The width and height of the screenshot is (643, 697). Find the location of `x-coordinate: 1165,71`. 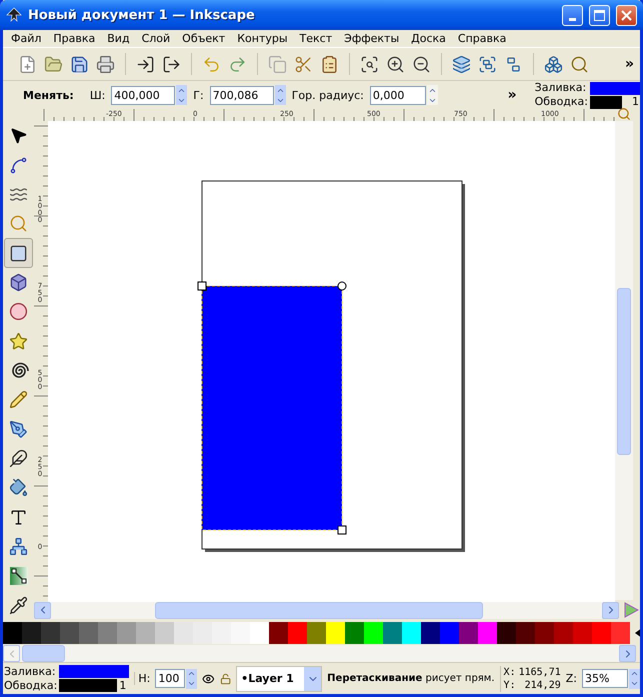

x-coordinate: 1165,71 is located at coordinates (539, 672).